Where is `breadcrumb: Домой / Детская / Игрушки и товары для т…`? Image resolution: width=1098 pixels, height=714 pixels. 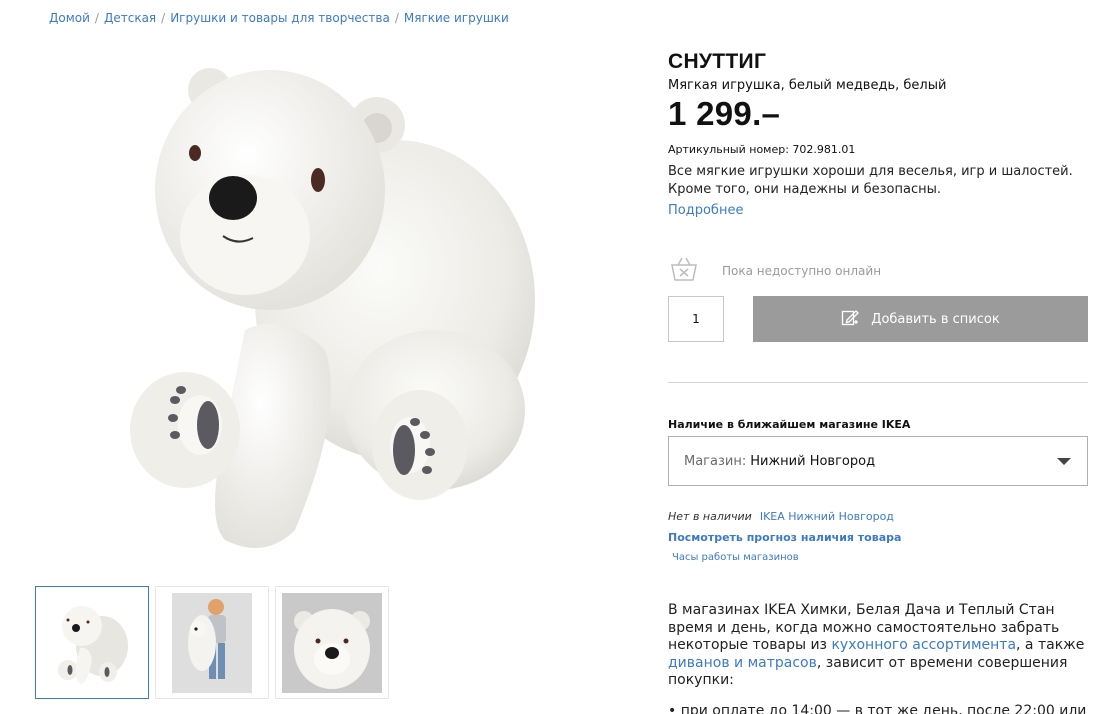
breadcrumb: Домой / Детская / Игрушки и товары для т… is located at coordinates (279, 18).